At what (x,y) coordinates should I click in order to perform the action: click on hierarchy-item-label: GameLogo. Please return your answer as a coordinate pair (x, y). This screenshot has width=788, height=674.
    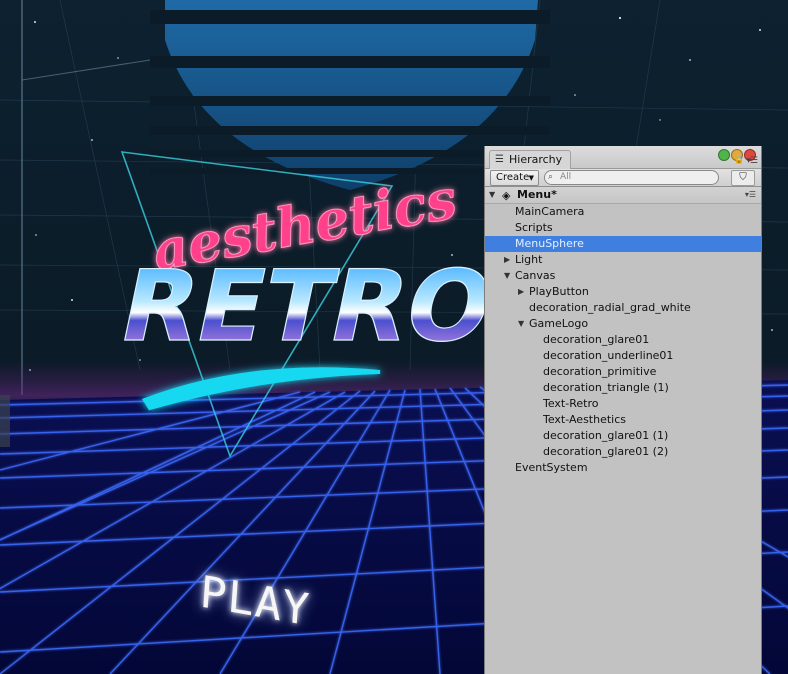
    Looking at the image, I should click on (559, 323).